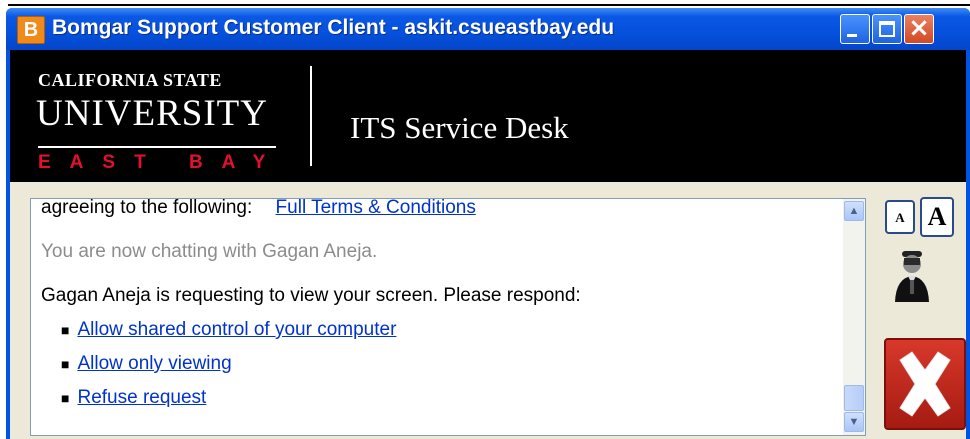  What do you see at coordinates (854, 398) in the screenshot?
I see `scroll-thumb` at bounding box center [854, 398].